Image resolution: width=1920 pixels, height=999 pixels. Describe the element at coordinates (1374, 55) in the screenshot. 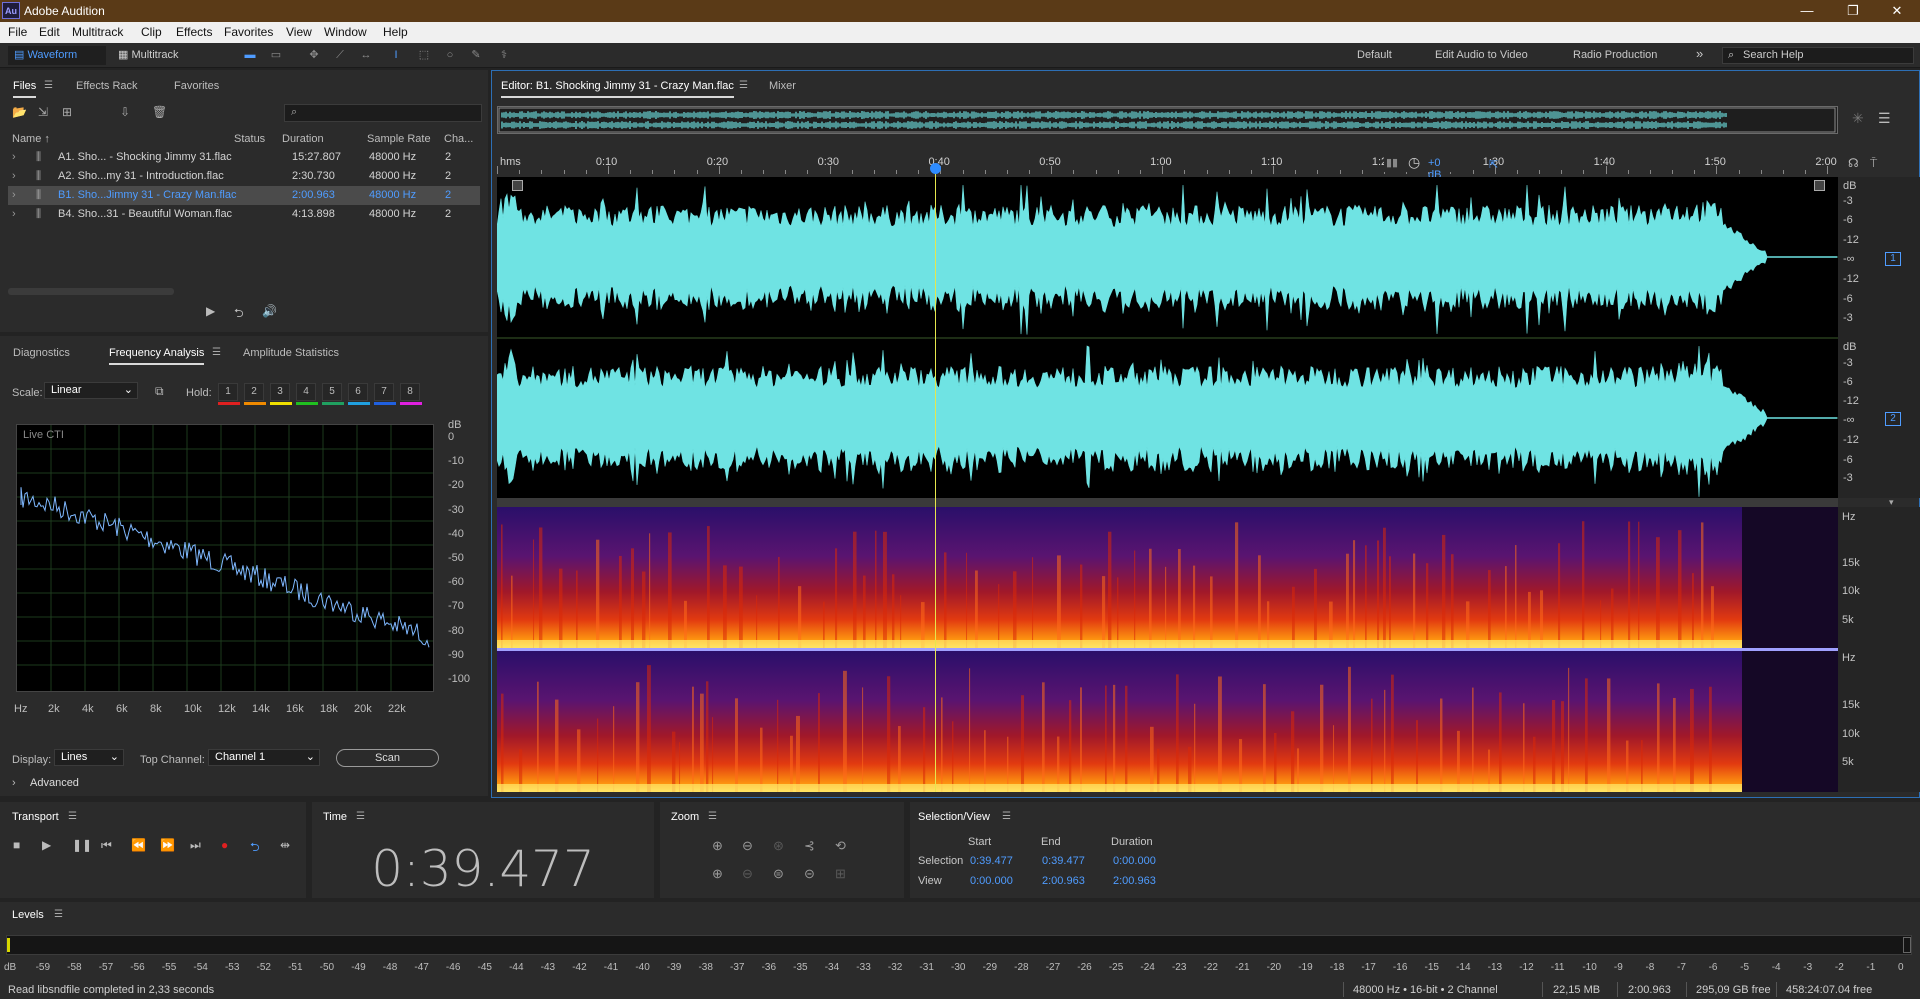

I see `workspace-default: Default` at that location.